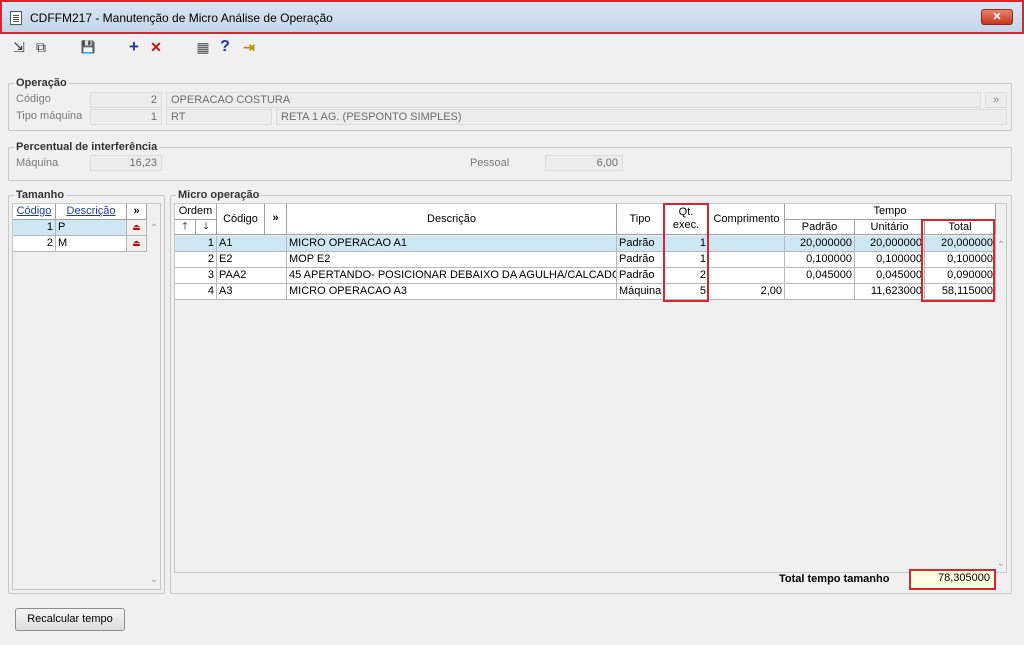 This screenshot has width=1024, height=645. Describe the element at coordinates (686, 292) in the screenshot. I see `micro-row4-qt: 5` at that location.